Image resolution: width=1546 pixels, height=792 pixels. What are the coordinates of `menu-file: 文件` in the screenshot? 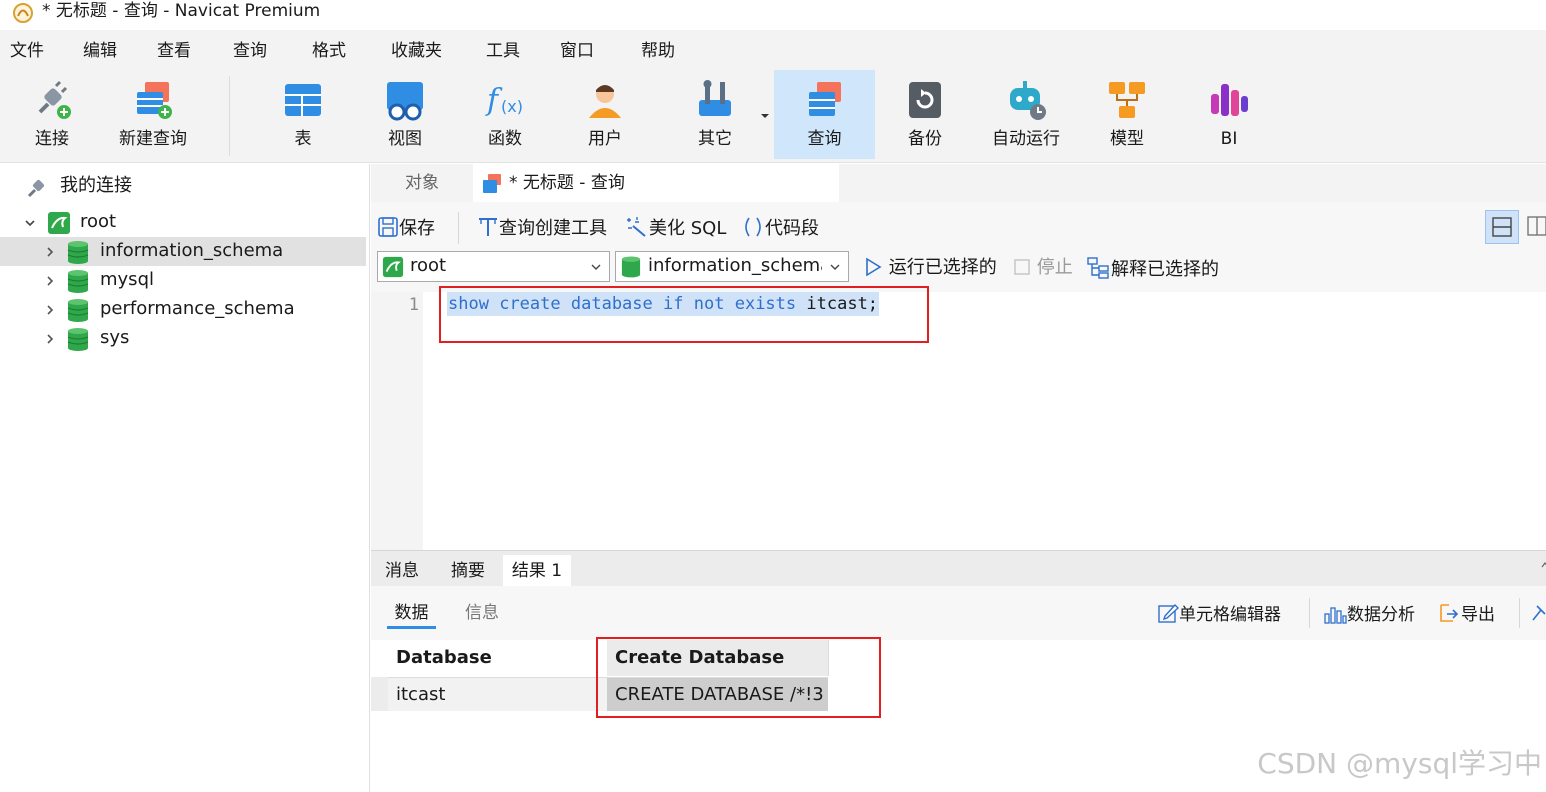 It's located at (27, 51).